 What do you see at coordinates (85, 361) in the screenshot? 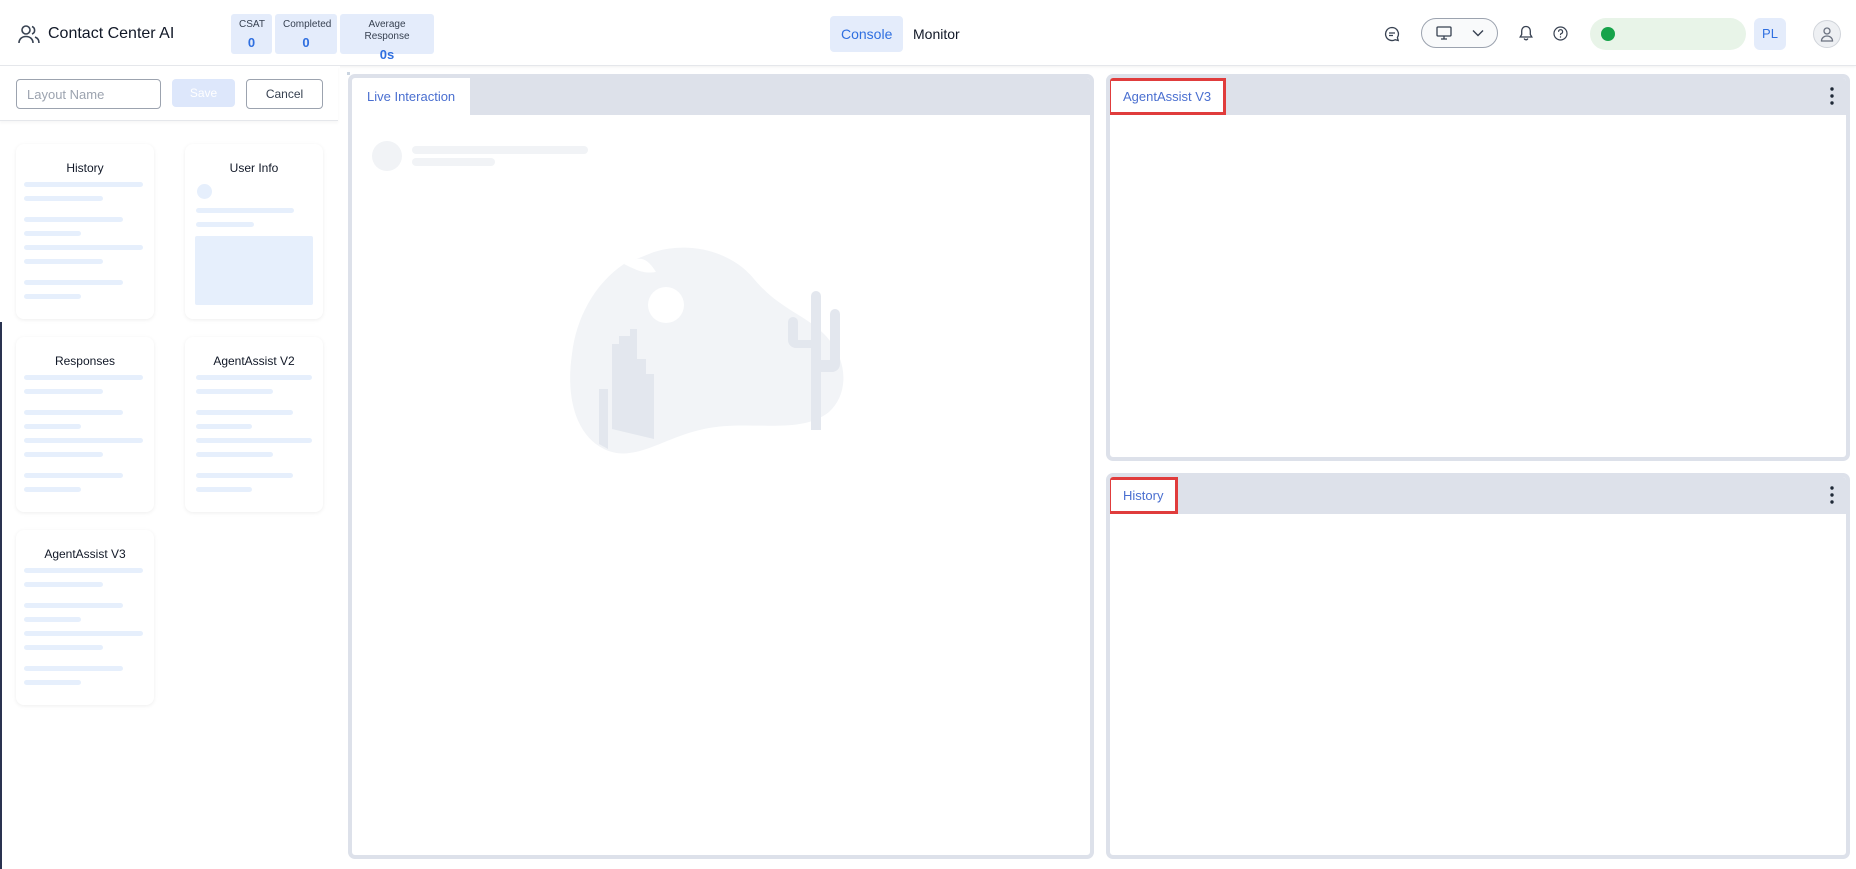
I see `widget-title: Responses` at bounding box center [85, 361].